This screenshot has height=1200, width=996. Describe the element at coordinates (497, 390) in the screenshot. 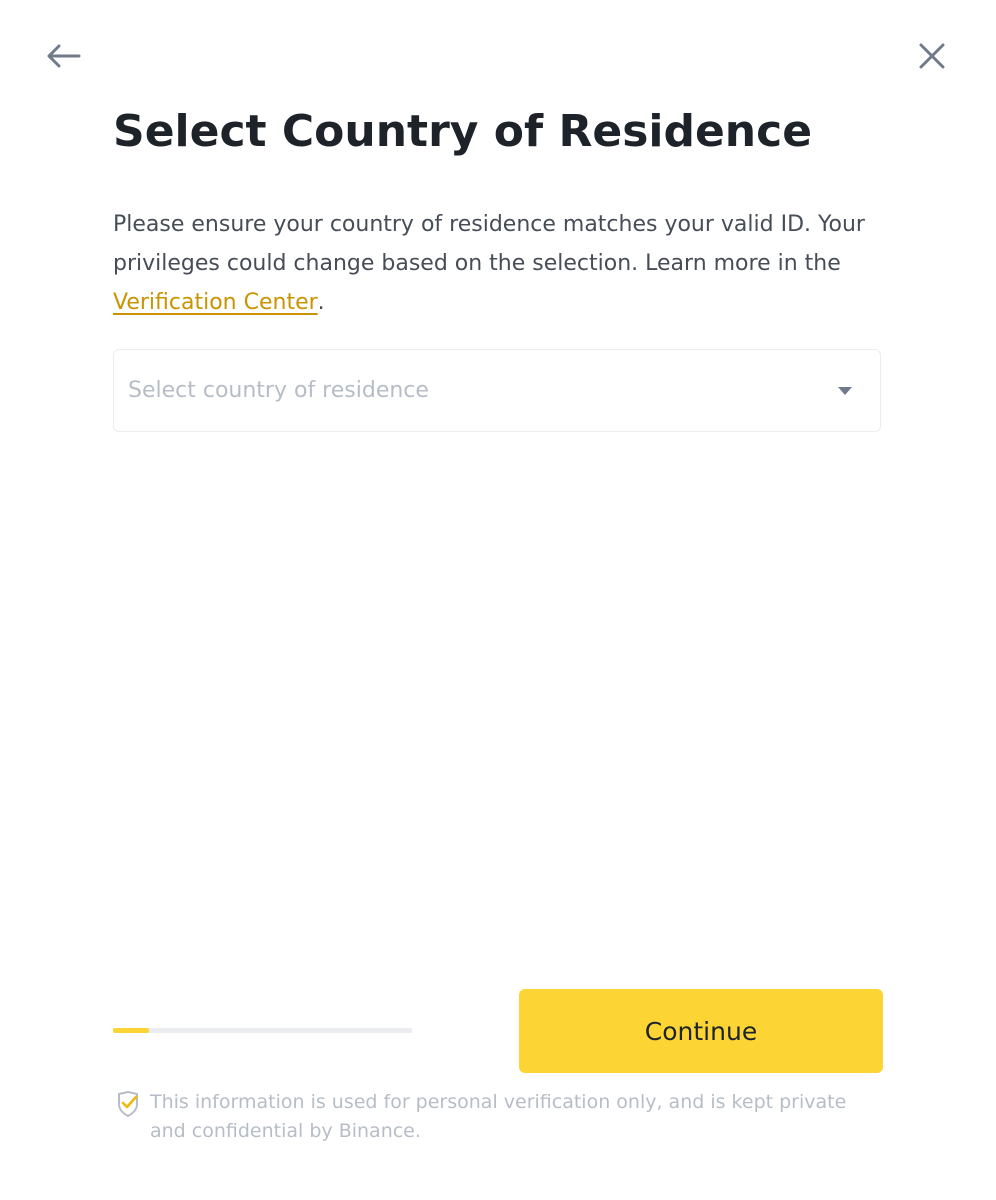

I see `country-select: Select country of residence` at that location.